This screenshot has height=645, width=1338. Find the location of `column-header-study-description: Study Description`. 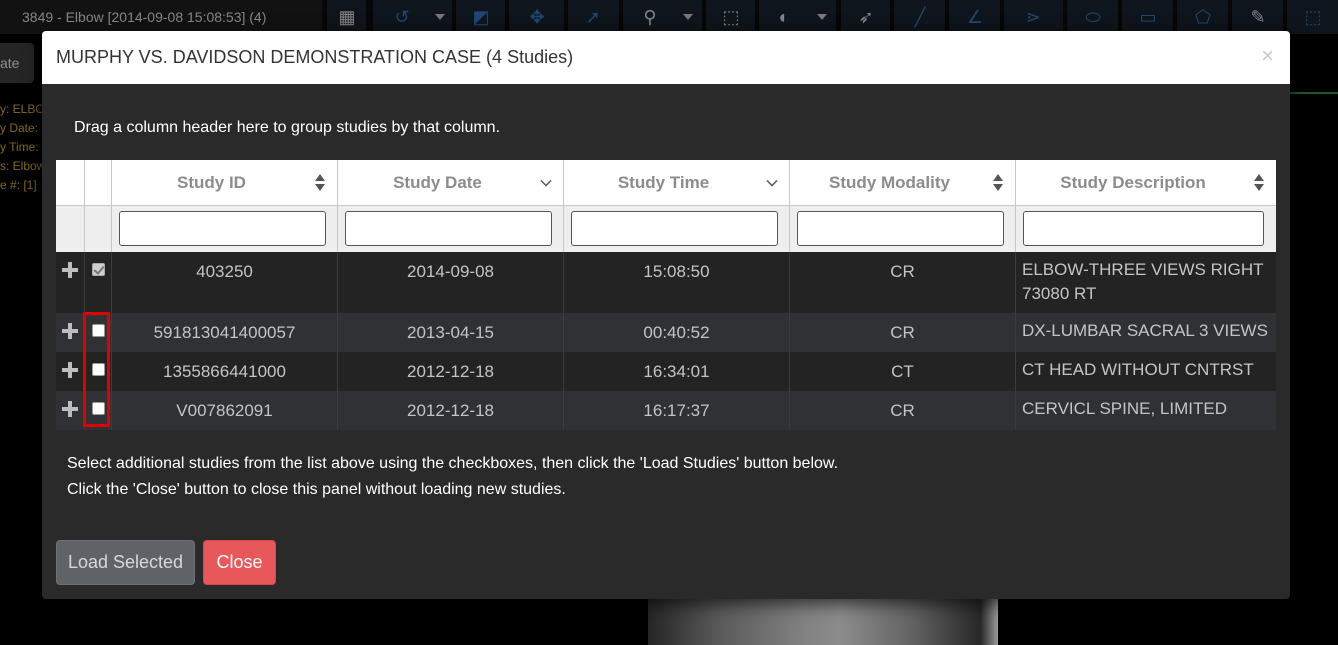

column-header-study-description: Study Description is located at coordinates (1146, 183).